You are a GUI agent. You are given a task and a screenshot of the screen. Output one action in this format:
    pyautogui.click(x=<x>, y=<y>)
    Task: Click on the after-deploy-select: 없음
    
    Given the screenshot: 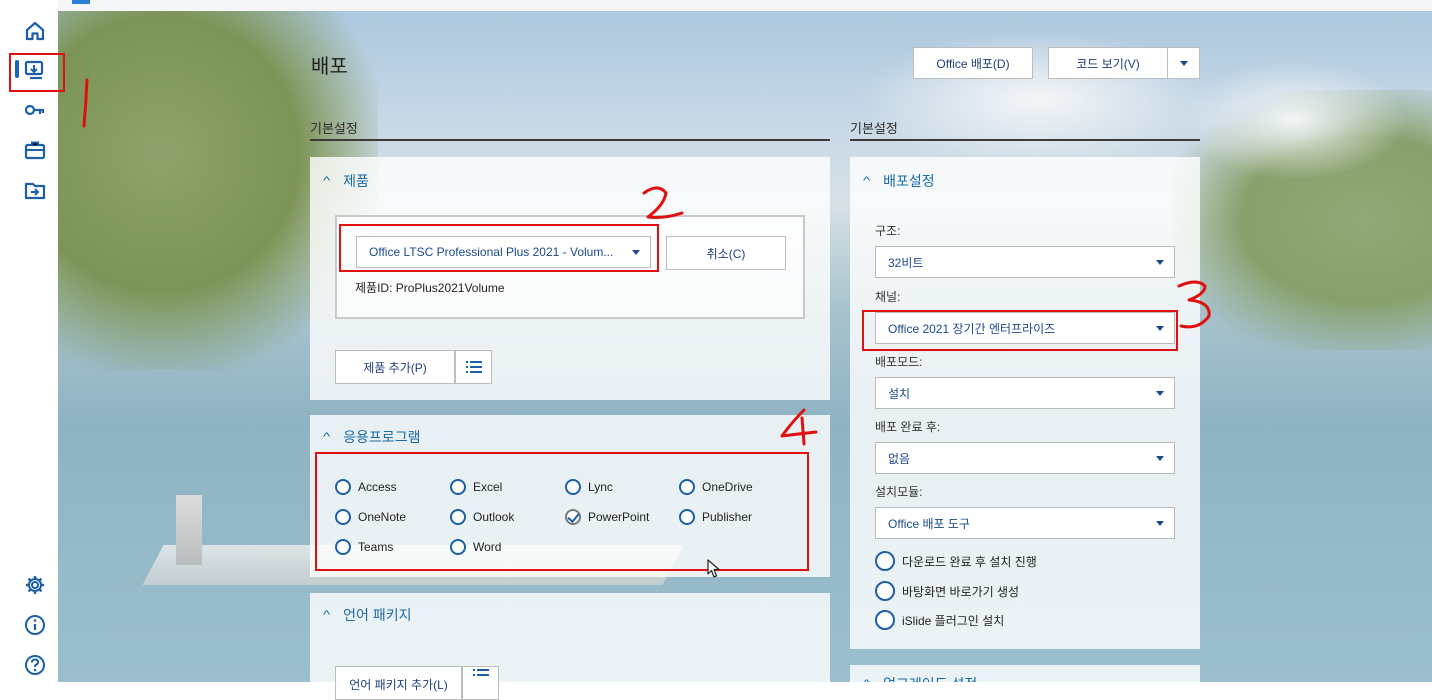 What is the action you would take?
    pyautogui.click(x=1025, y=458)
    